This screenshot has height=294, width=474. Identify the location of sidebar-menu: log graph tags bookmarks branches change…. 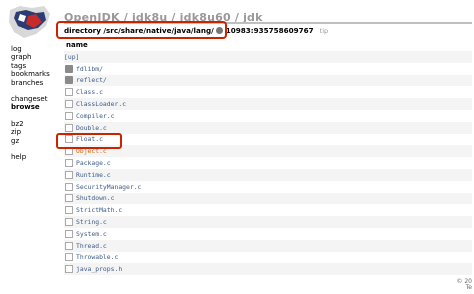
(30, 103).